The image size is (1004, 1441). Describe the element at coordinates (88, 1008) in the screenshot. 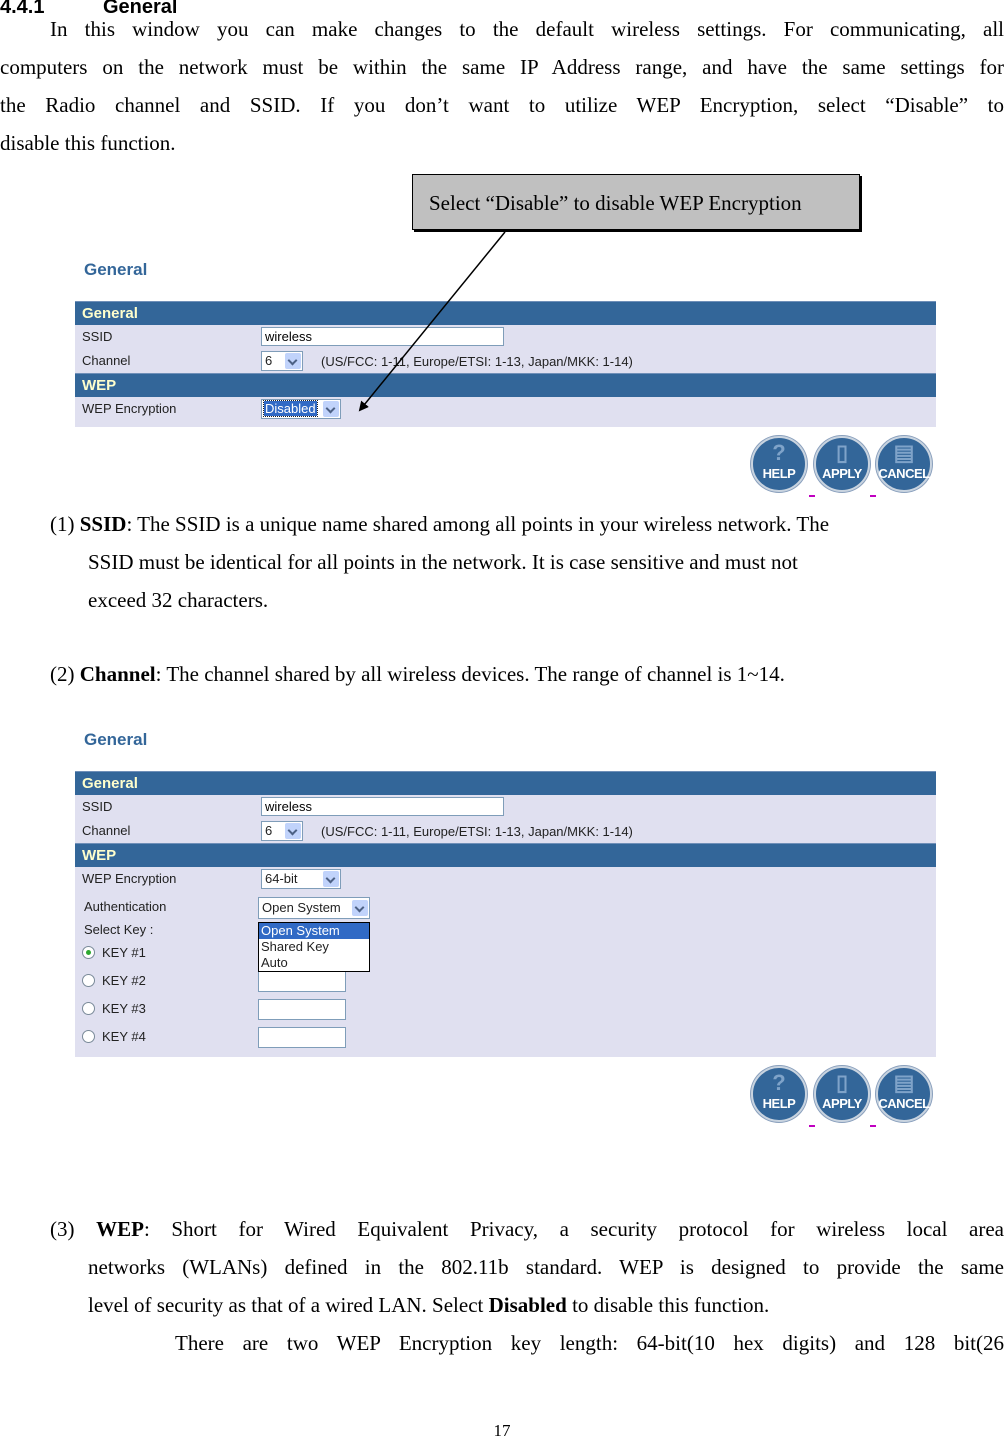

I see `key3-radio` at that location.